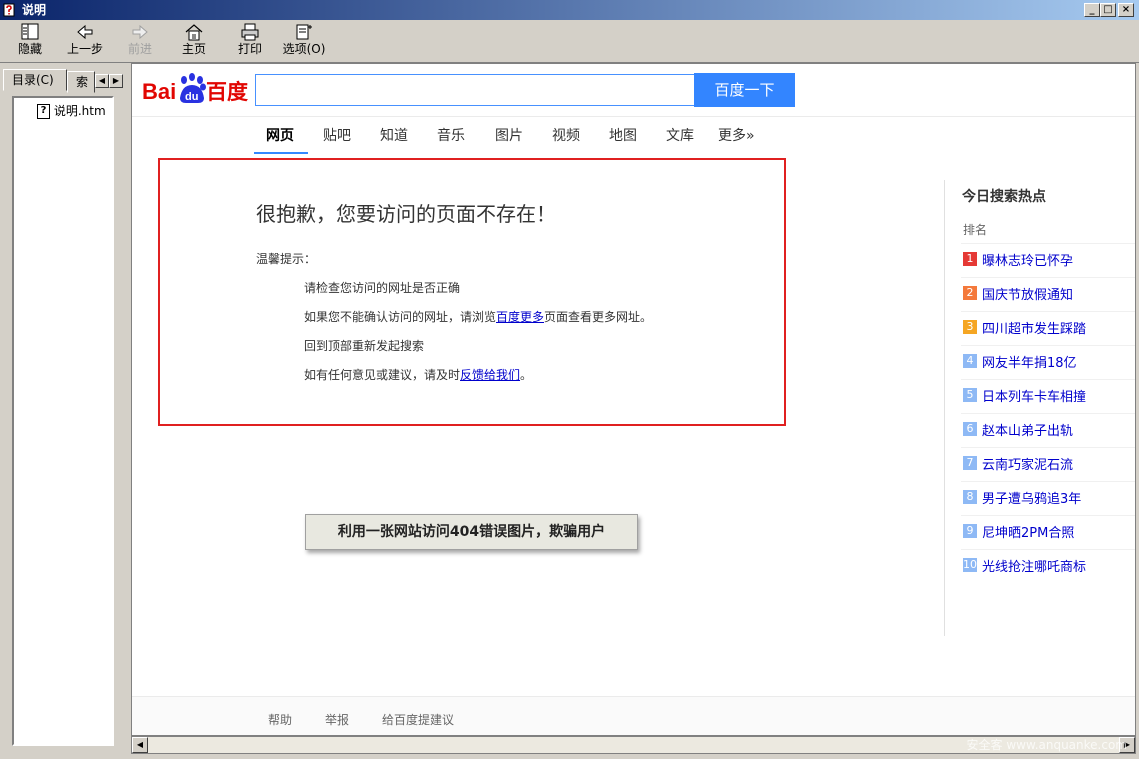 The width and height of the screenshot is (1139, 759). I want to click on hot-search-item: 1 曝林志玲已怀孕, so click(1048, 260).